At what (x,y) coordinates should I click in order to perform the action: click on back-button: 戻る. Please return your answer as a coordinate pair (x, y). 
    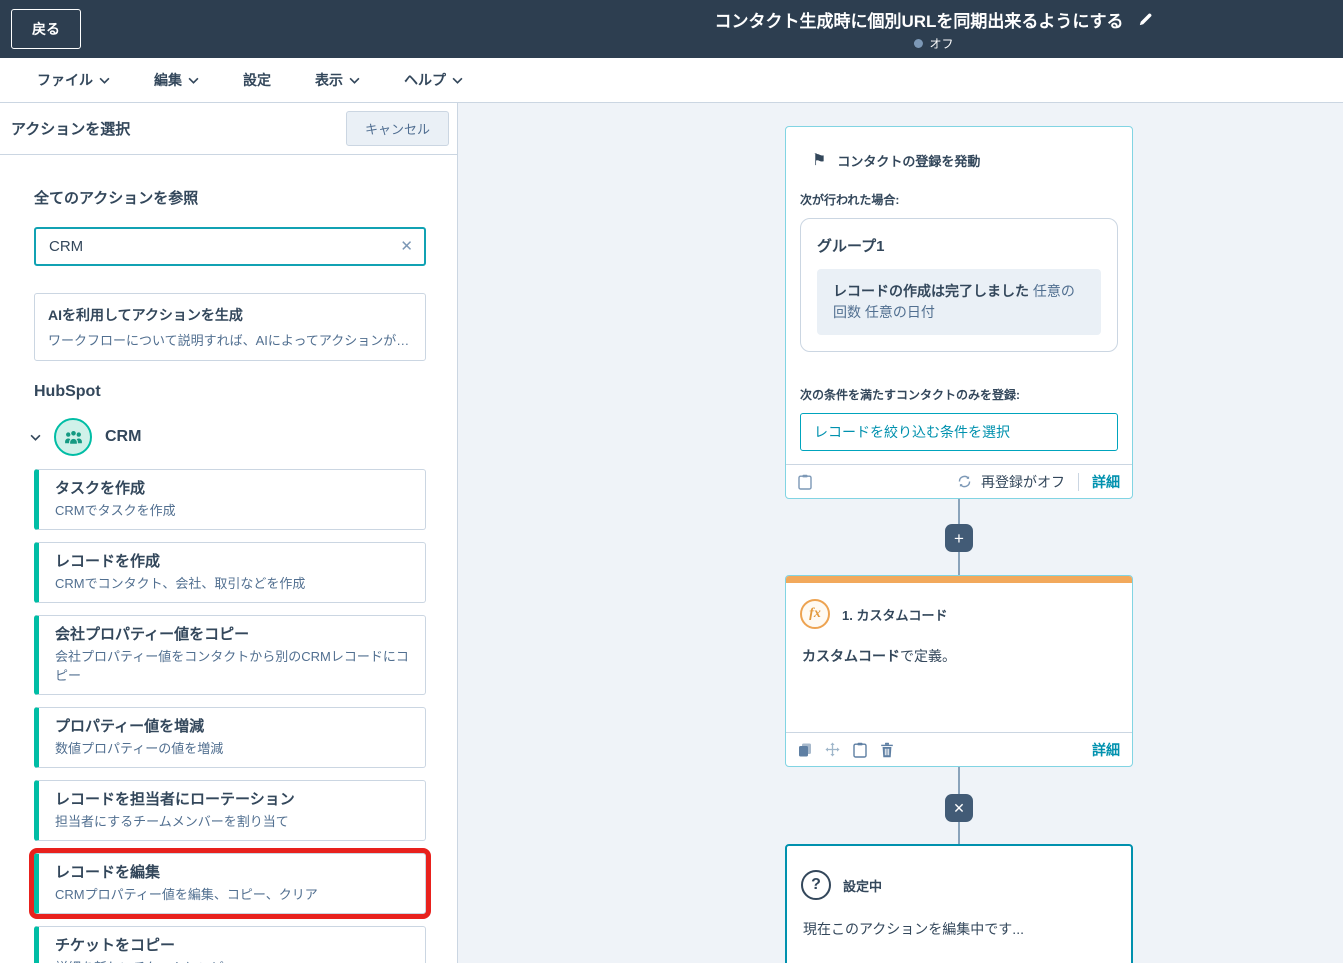
    Looking at the image, I should click on (46, 29).